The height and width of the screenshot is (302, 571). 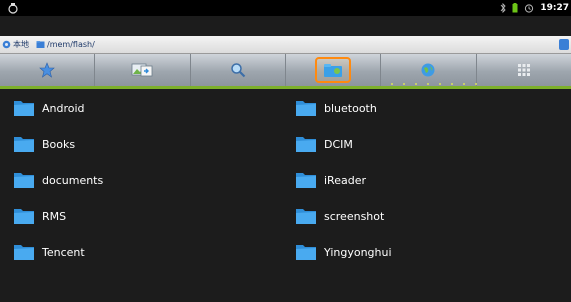 I want to click on folder-label: iReader, so click(x=345, y=180).